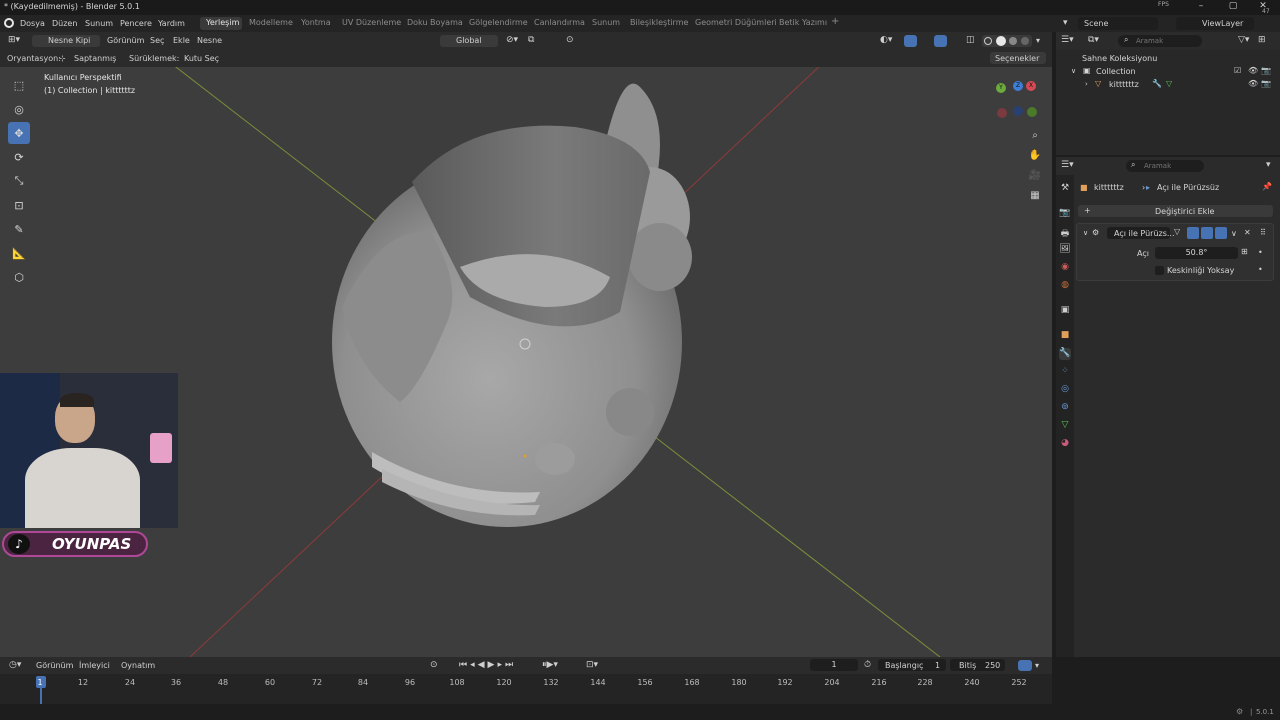 The image size is (1280, 720). Describe the element at coordinates (550, 665) in the screenshot. I see `keyframe-nav-icon: ⏸▶▾` at that location.